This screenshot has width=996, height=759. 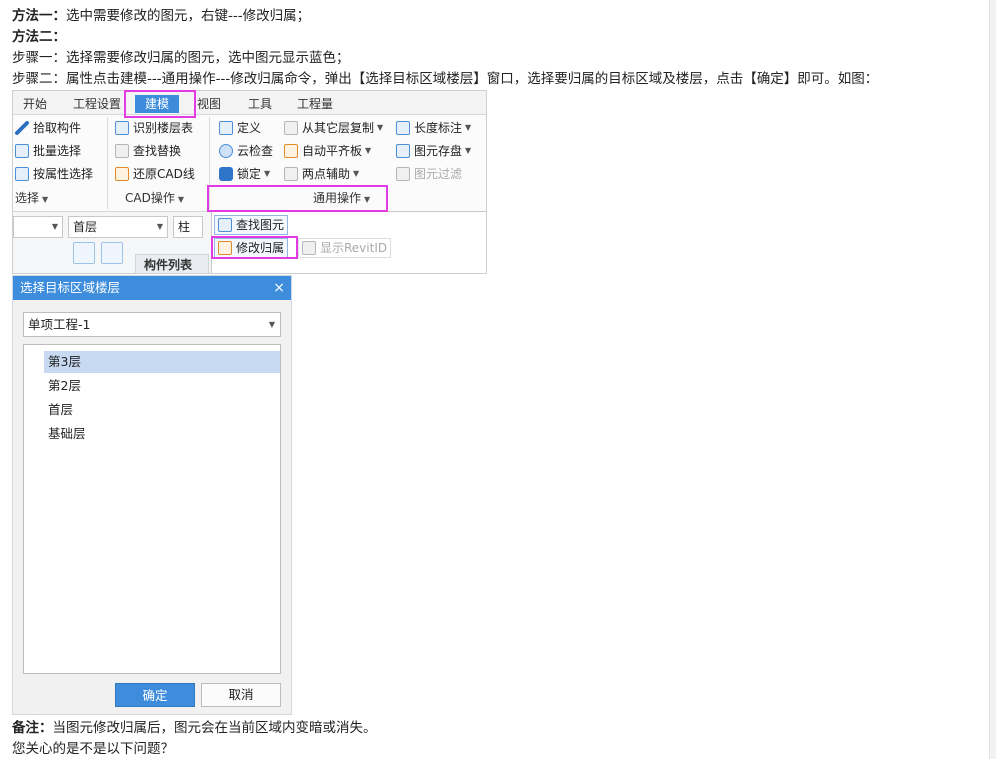 I want to click on select-by-property-button: 按属性选择, so click(x=54, y=174).